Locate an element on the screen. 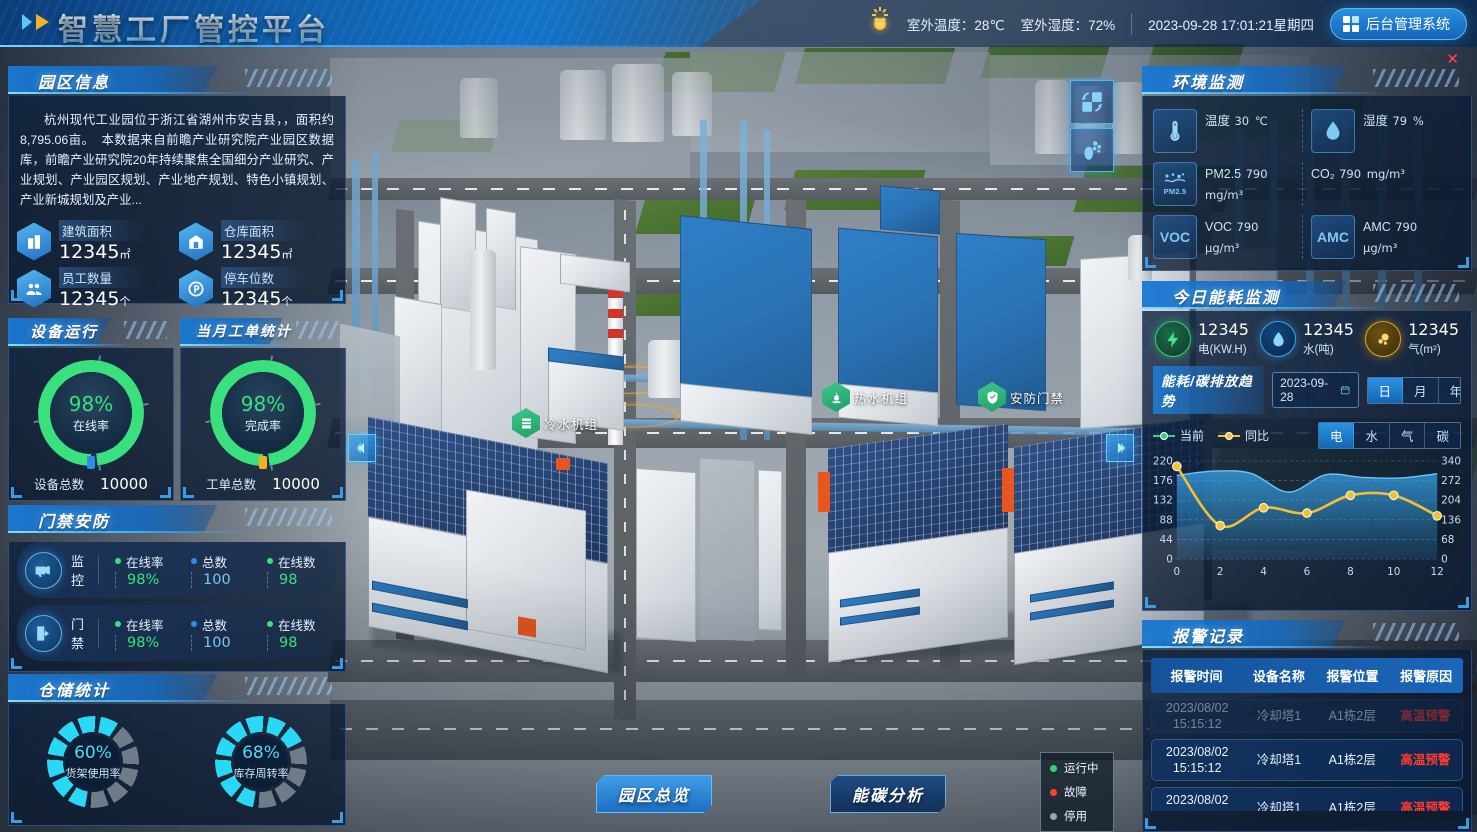 The height and width of the screenshot is (832, 1477). tab-year: 年 is located at coordinates (1449, 390).